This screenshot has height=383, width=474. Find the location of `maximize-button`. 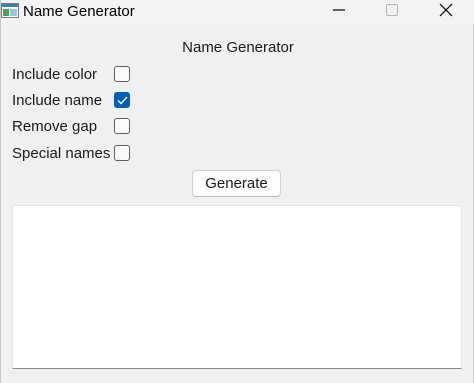

maximize-button is located at coordinates (392, 12).